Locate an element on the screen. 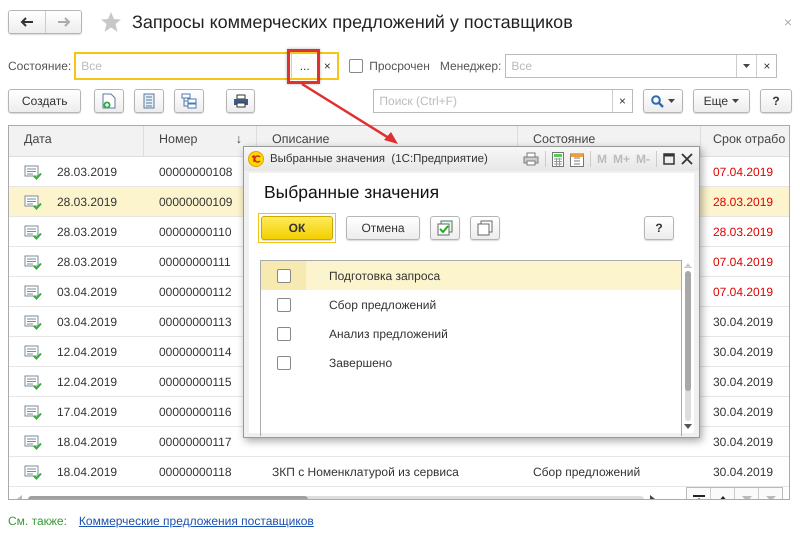 The height and width of the screenshot is (539, 800). value-row: Сбор предложений is located at coordinates (471, 304).